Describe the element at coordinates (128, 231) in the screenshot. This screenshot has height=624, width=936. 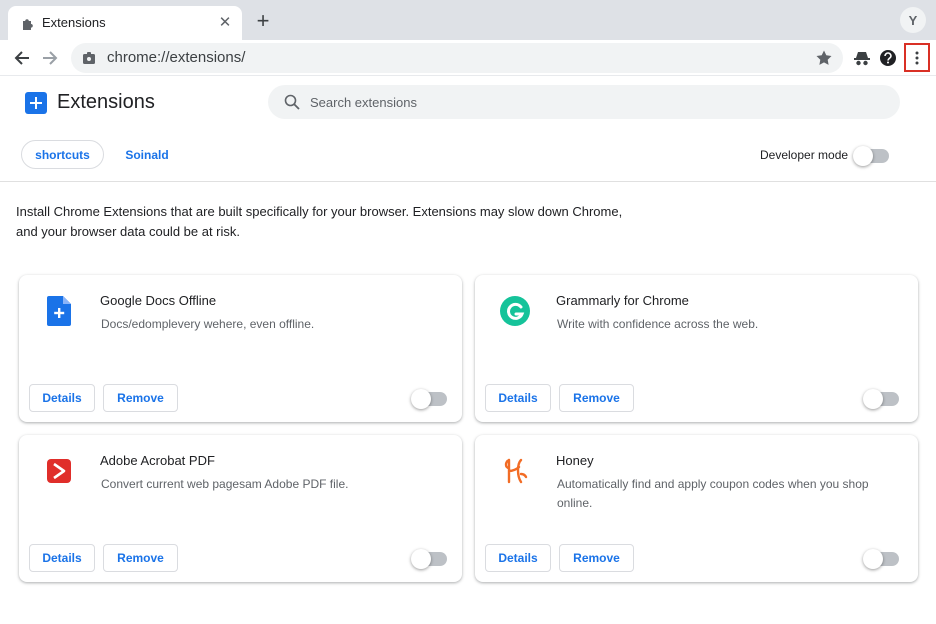
I see `notice-line-2: and your browser data could be at risk.` at that location.